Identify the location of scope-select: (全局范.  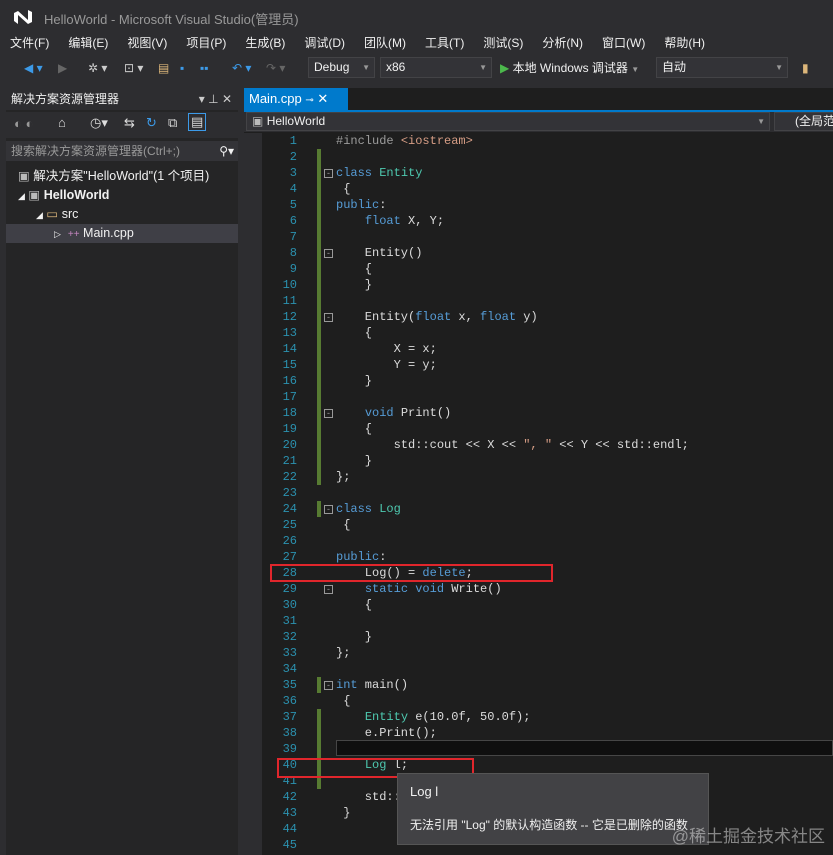
(803, 121).